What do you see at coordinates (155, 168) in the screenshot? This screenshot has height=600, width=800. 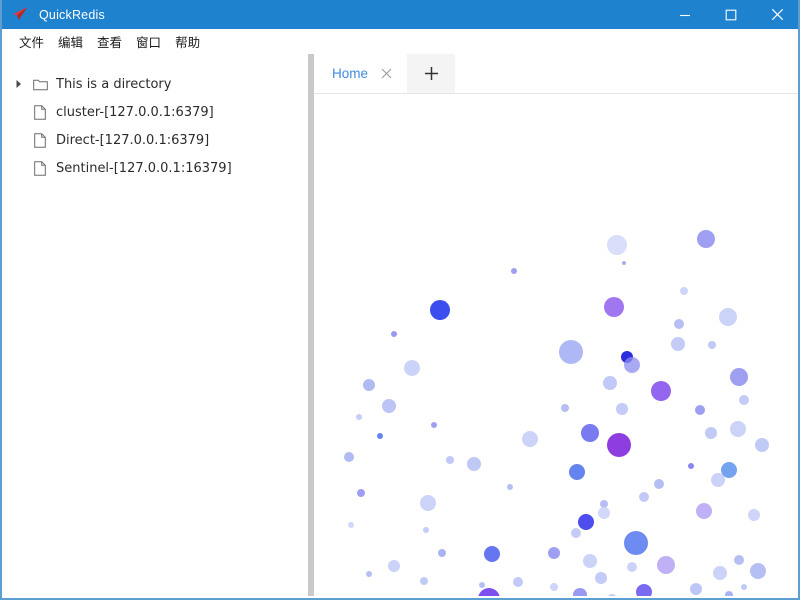 I see `tree-item-sentinel: Sentinel-[127.0.0.1:16379]` at bounding box center [155, 168].